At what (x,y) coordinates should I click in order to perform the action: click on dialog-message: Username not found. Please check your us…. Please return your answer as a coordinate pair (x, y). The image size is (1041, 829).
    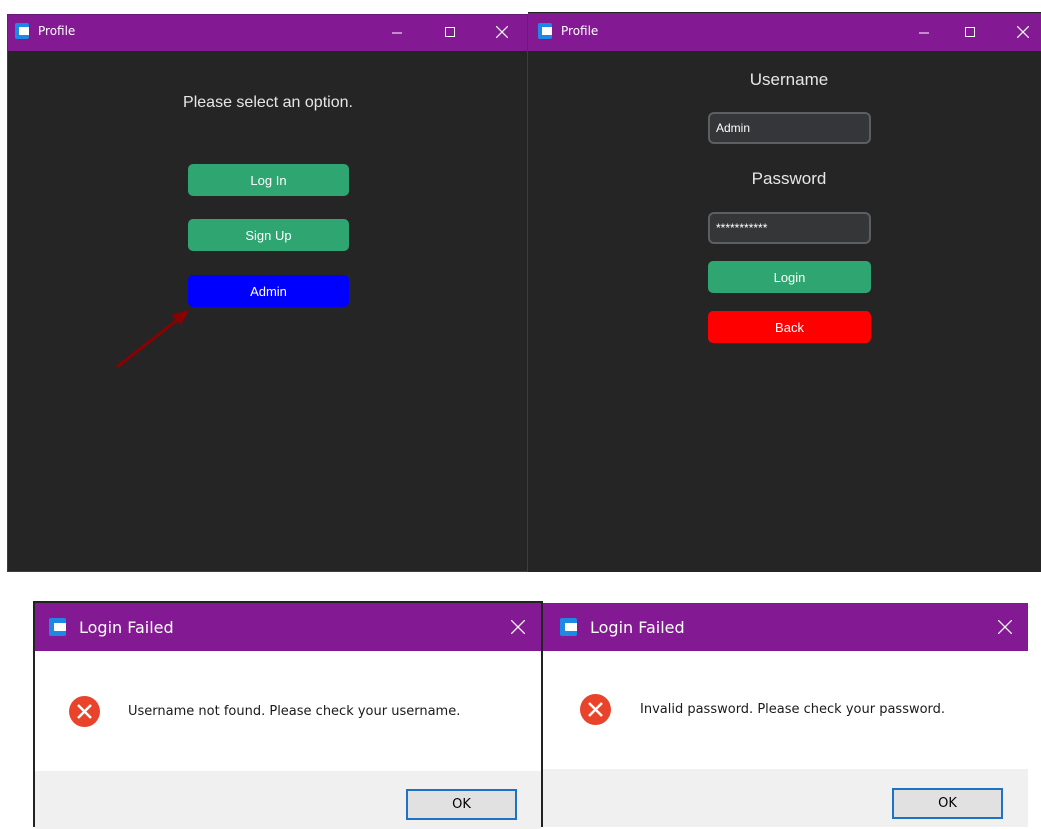
    Looking at the image, I should click on (294, 711).